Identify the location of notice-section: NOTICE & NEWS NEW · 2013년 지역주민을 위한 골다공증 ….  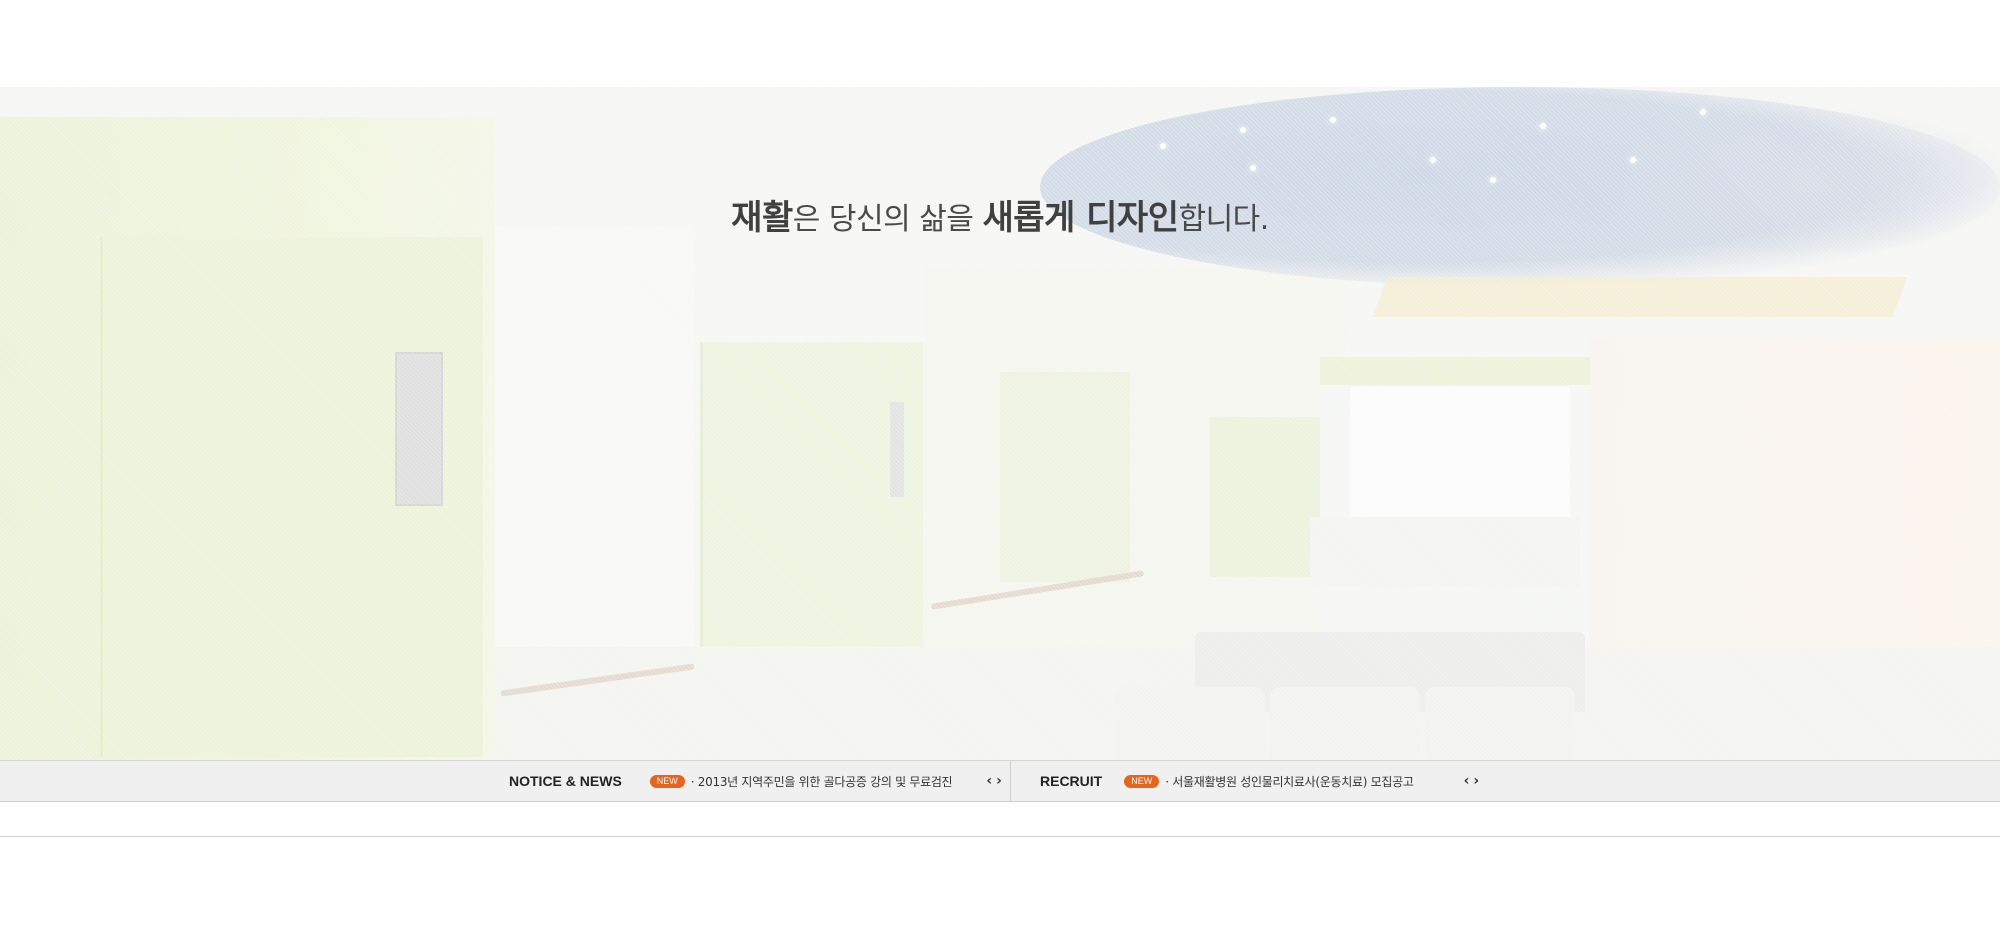
(755, 781).